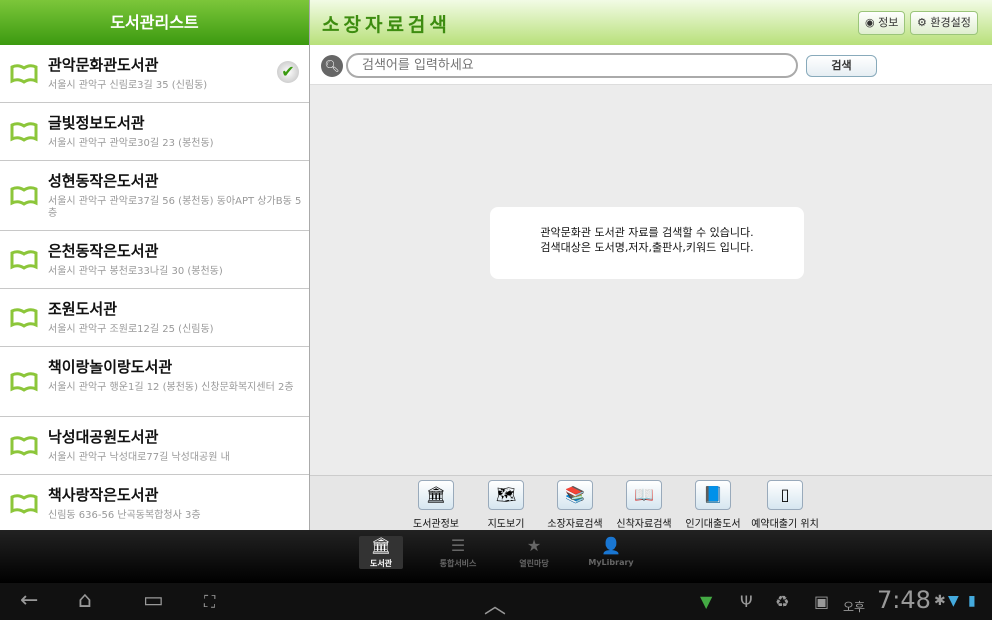  I want to click on library-list-item: 낙성대공원도서관 서울시 관악구 낙성대로77길 낙성대공원 내, so click(154, 446).